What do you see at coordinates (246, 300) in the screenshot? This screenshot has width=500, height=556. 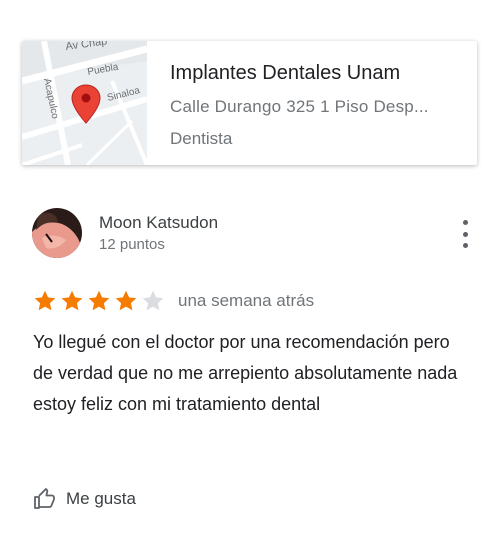 I see `review-date: una semana atrás` at bounding box center [246, 300].